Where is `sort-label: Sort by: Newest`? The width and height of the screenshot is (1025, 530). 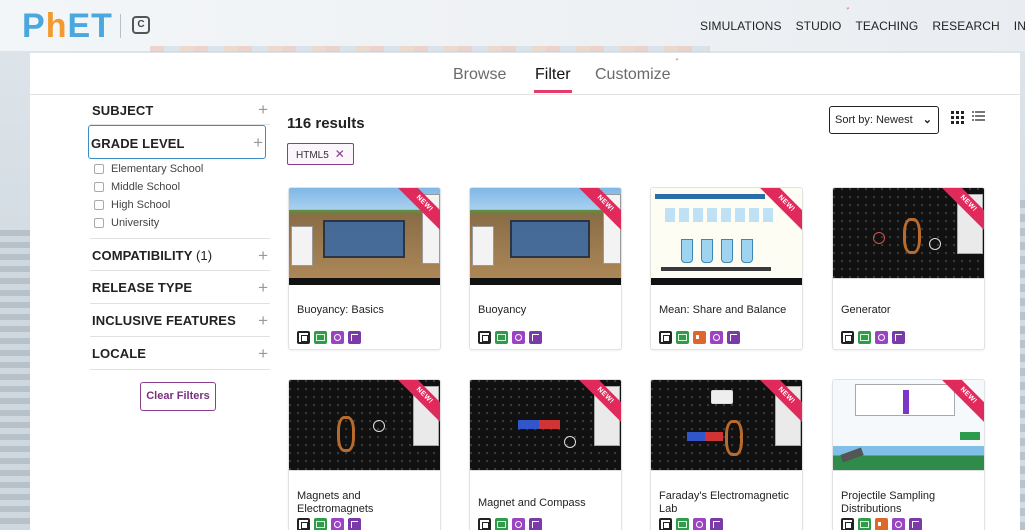
sort-label: Sort by: Newest is located at coordinates (874, 120).